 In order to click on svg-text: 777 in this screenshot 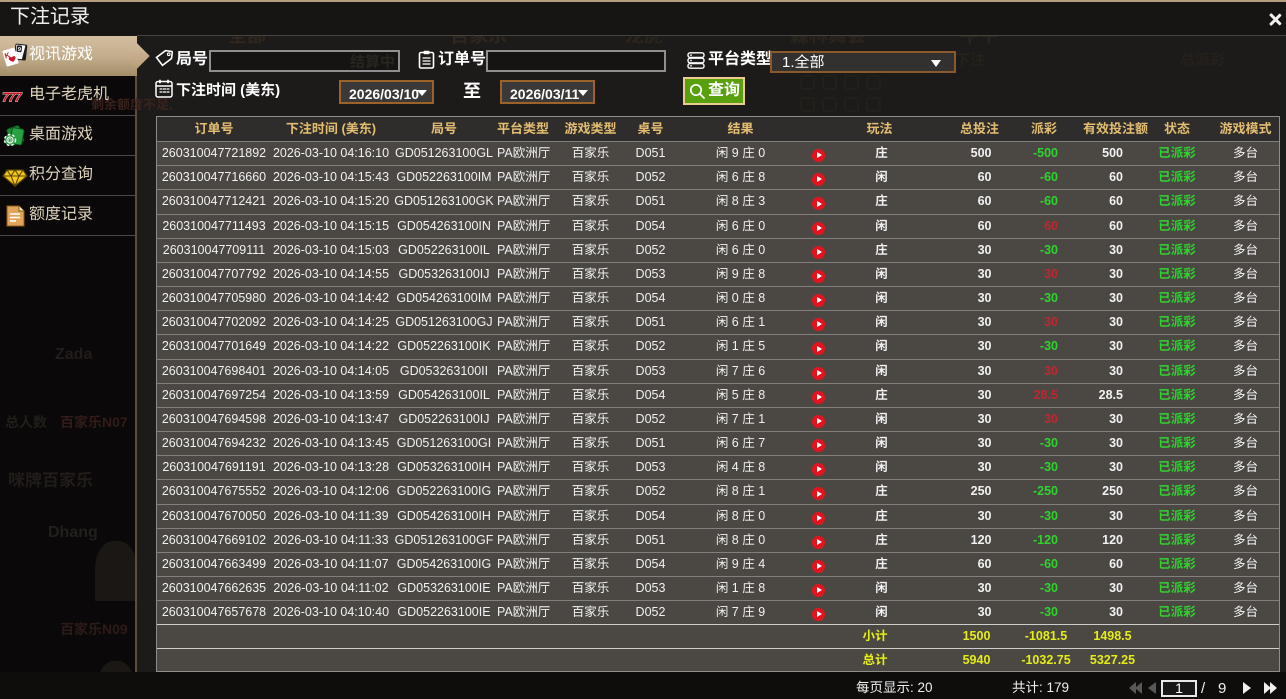, I will do `click(12, 97)`.